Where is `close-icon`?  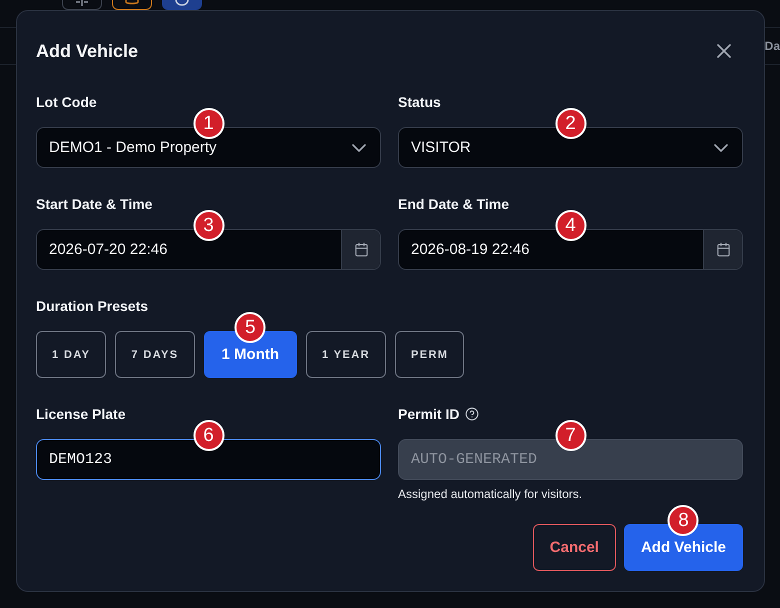
close-icon is located at coordinates (724, 51).